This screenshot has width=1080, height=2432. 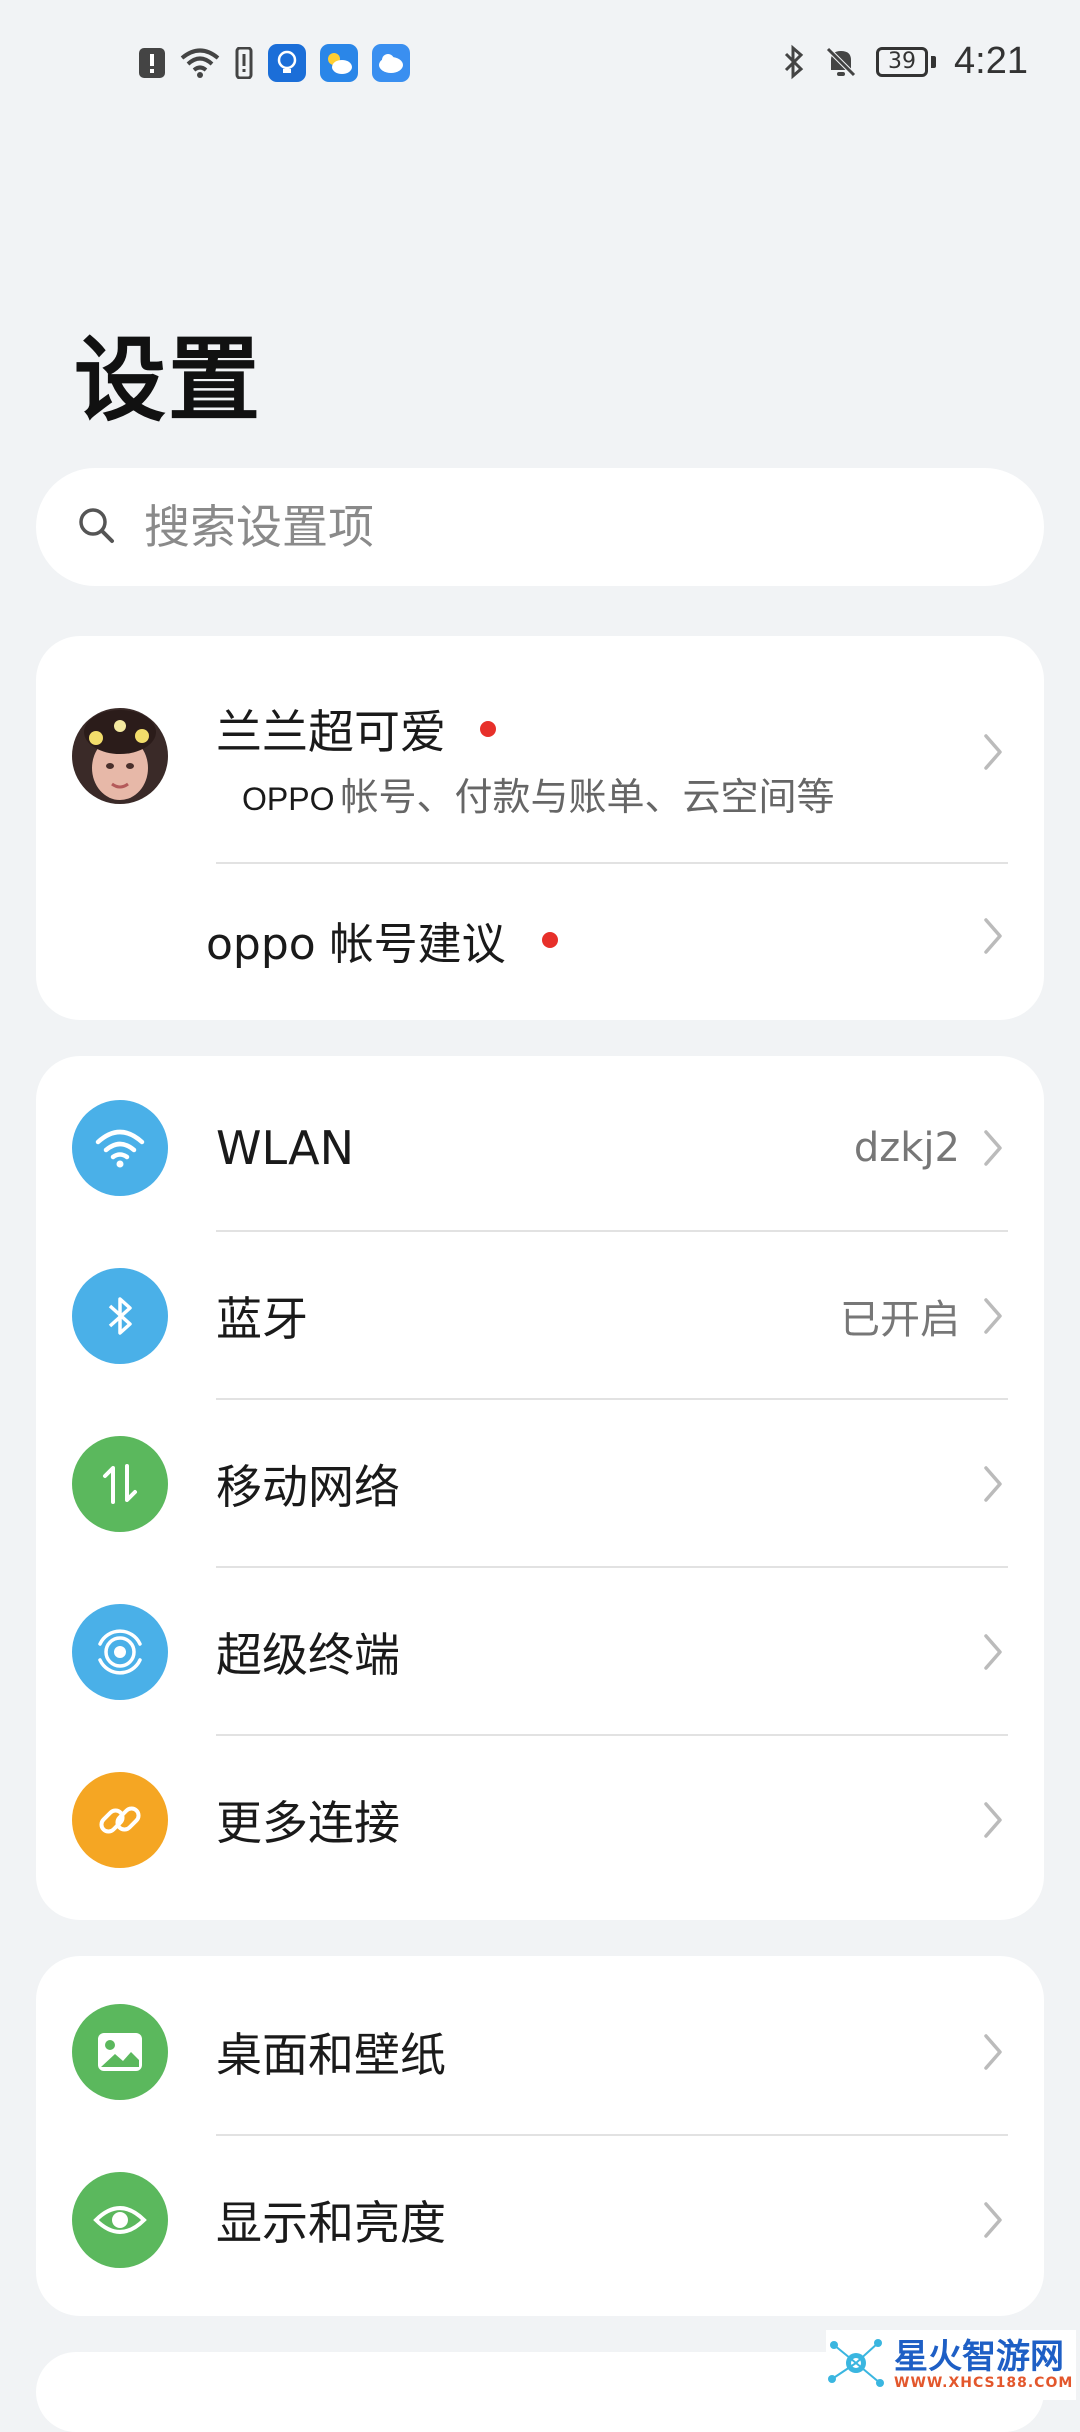 What do you see at coordinates (120, 2220) in the screenshot?
I see `eye-icon` at bounding box center [120, 2220].